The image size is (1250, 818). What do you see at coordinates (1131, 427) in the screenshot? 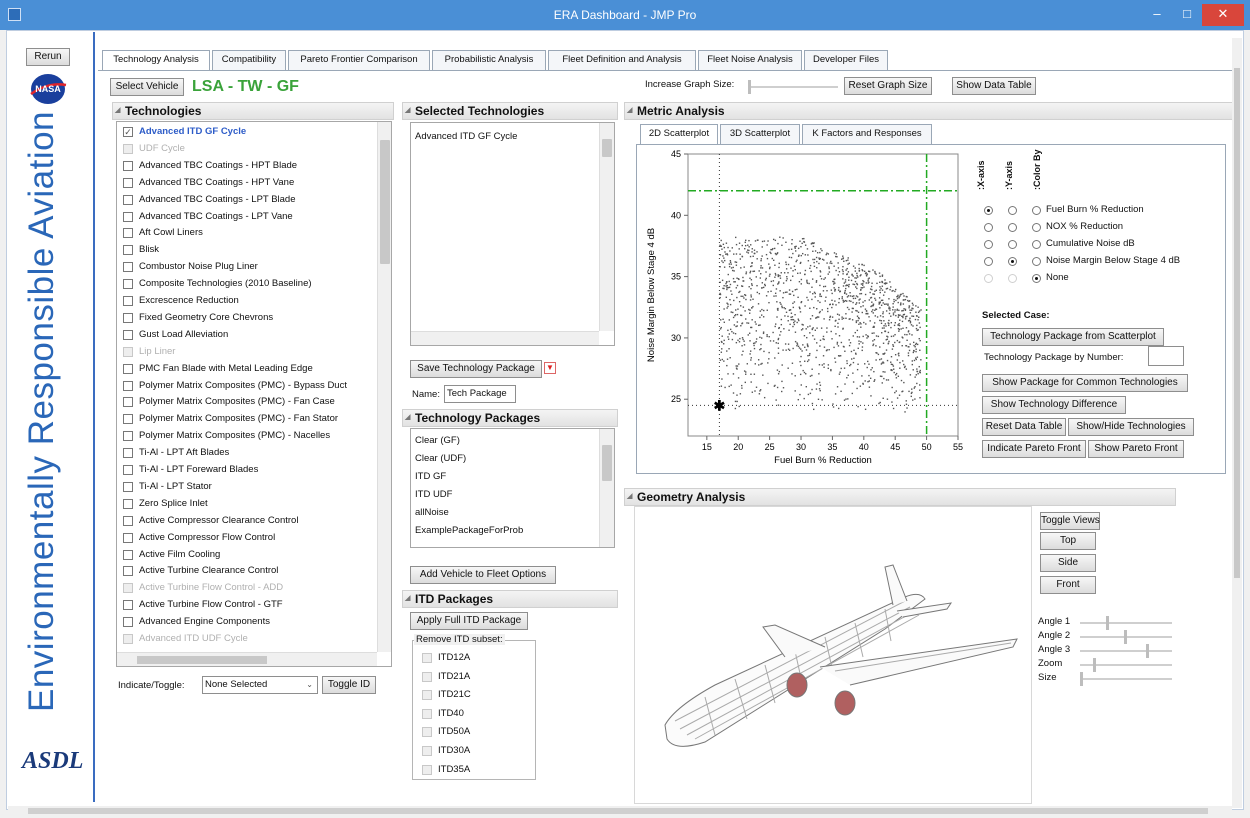
I see `show-hide-technologies-button: Show/Hide Technologies` at bounding box center [1131, 427].